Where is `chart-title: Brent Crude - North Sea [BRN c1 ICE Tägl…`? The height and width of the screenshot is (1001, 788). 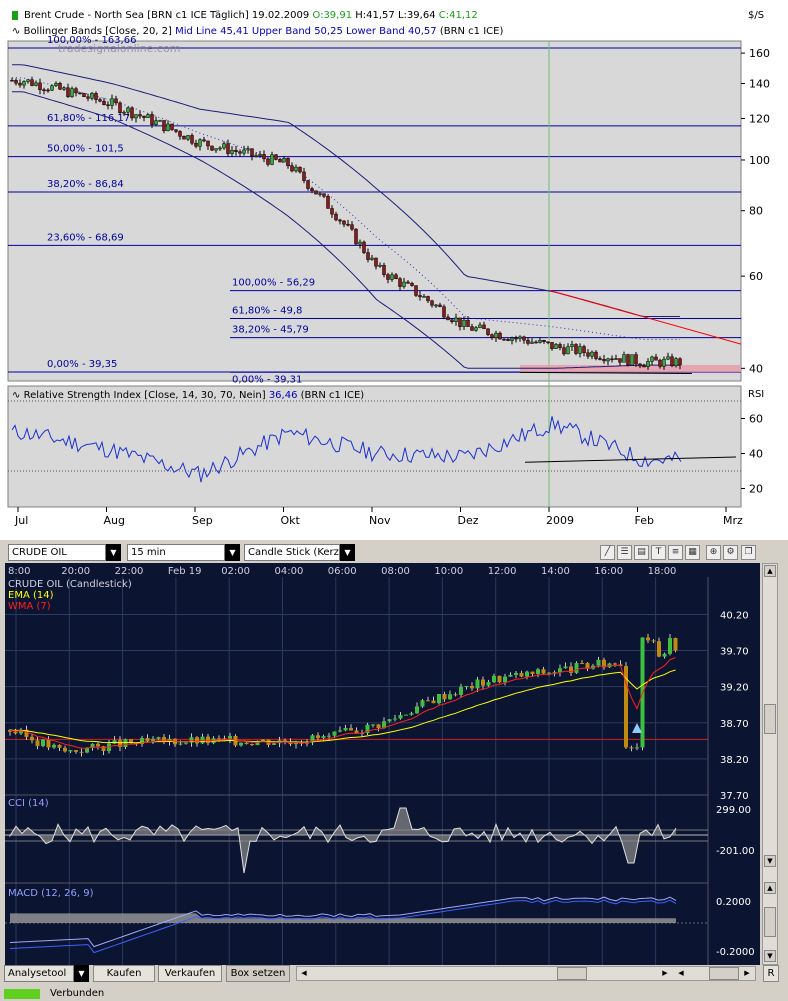 chart-title: Brent Crude - North Sea [BRN c1 ICE Tägl… is located at coordinates (167, 15).